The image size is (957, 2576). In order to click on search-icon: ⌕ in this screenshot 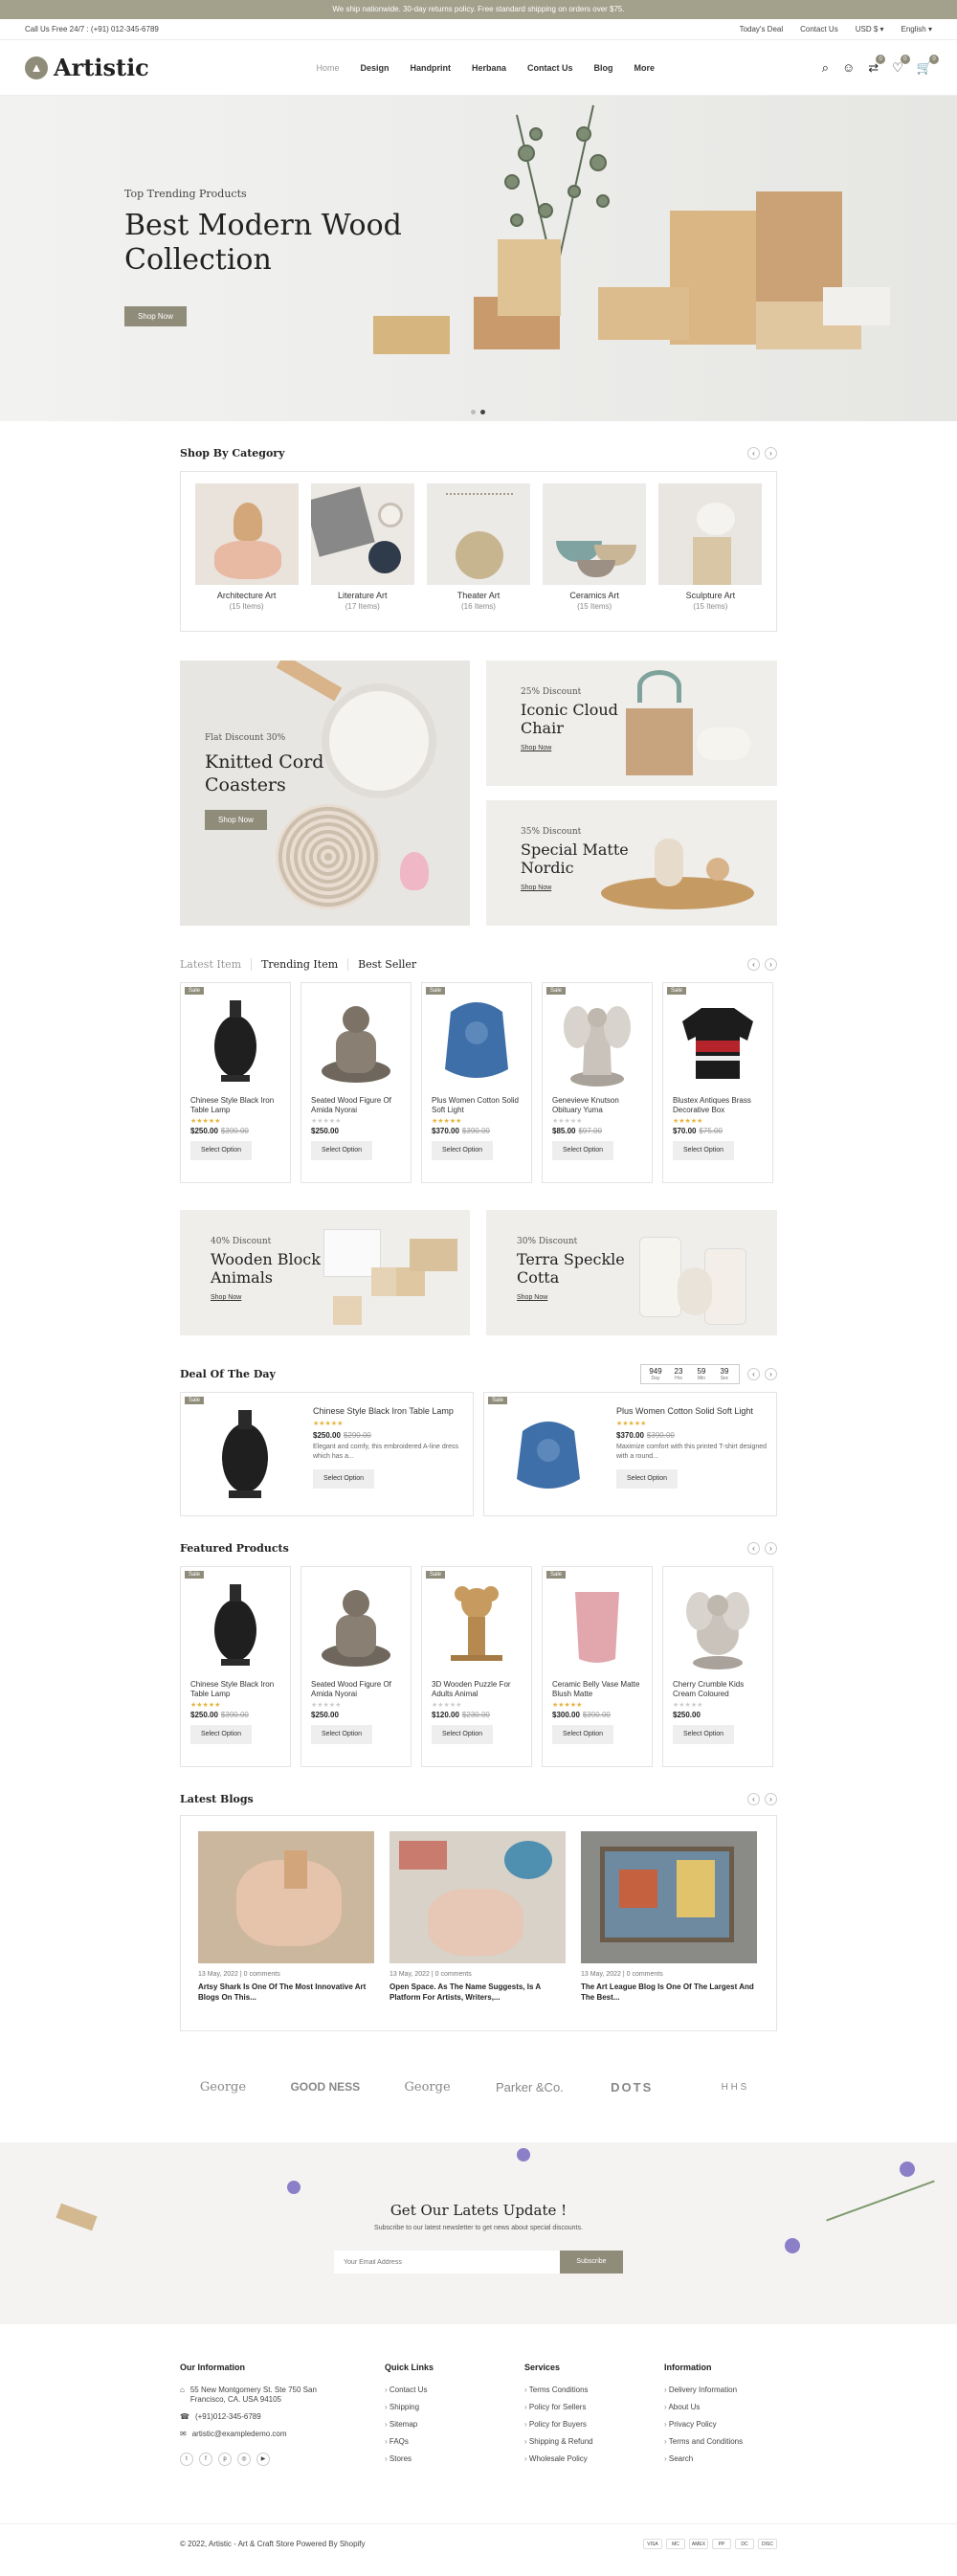, I will do `click(825, 68)`.